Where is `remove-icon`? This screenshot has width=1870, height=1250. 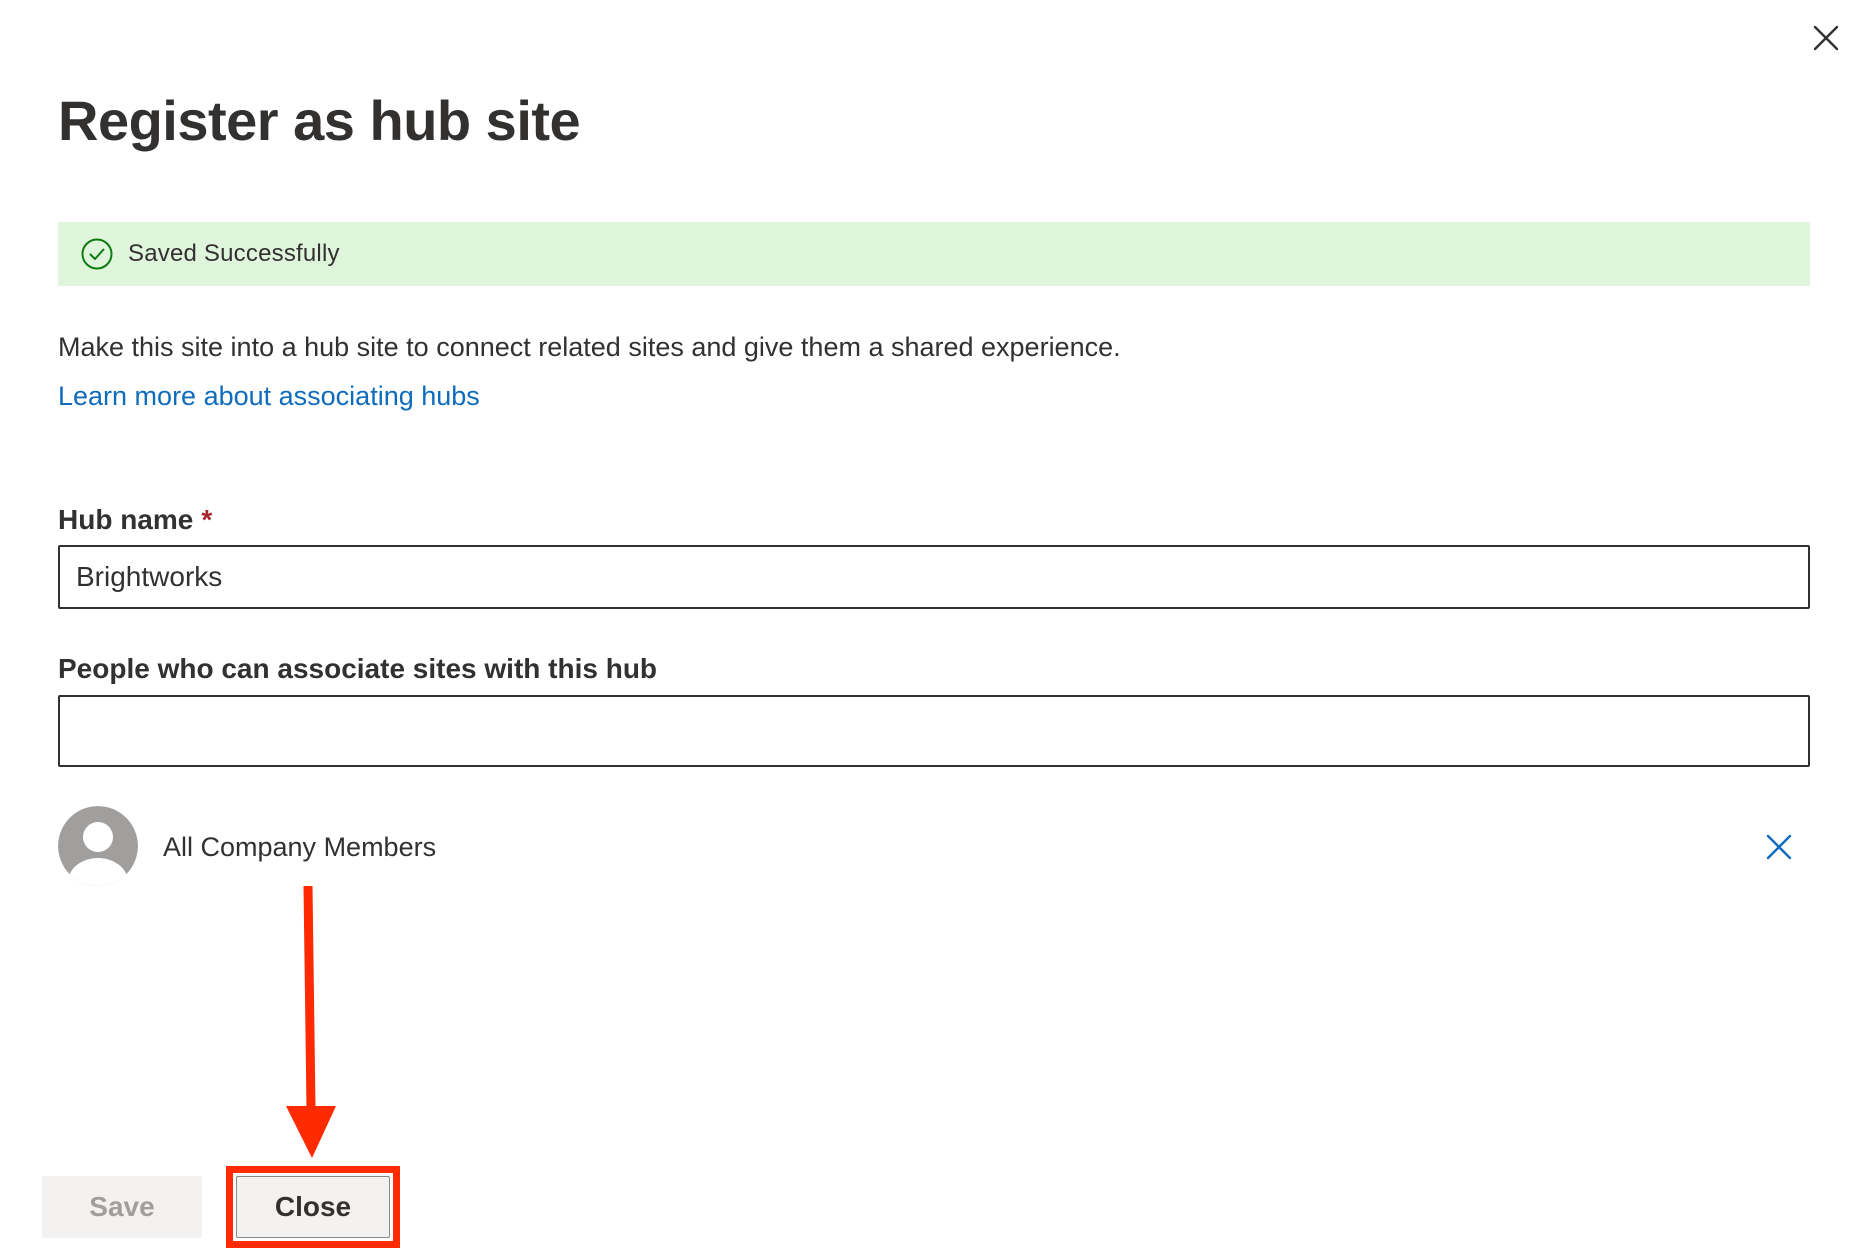
remove-icon is located at coordinates (1779, 847).